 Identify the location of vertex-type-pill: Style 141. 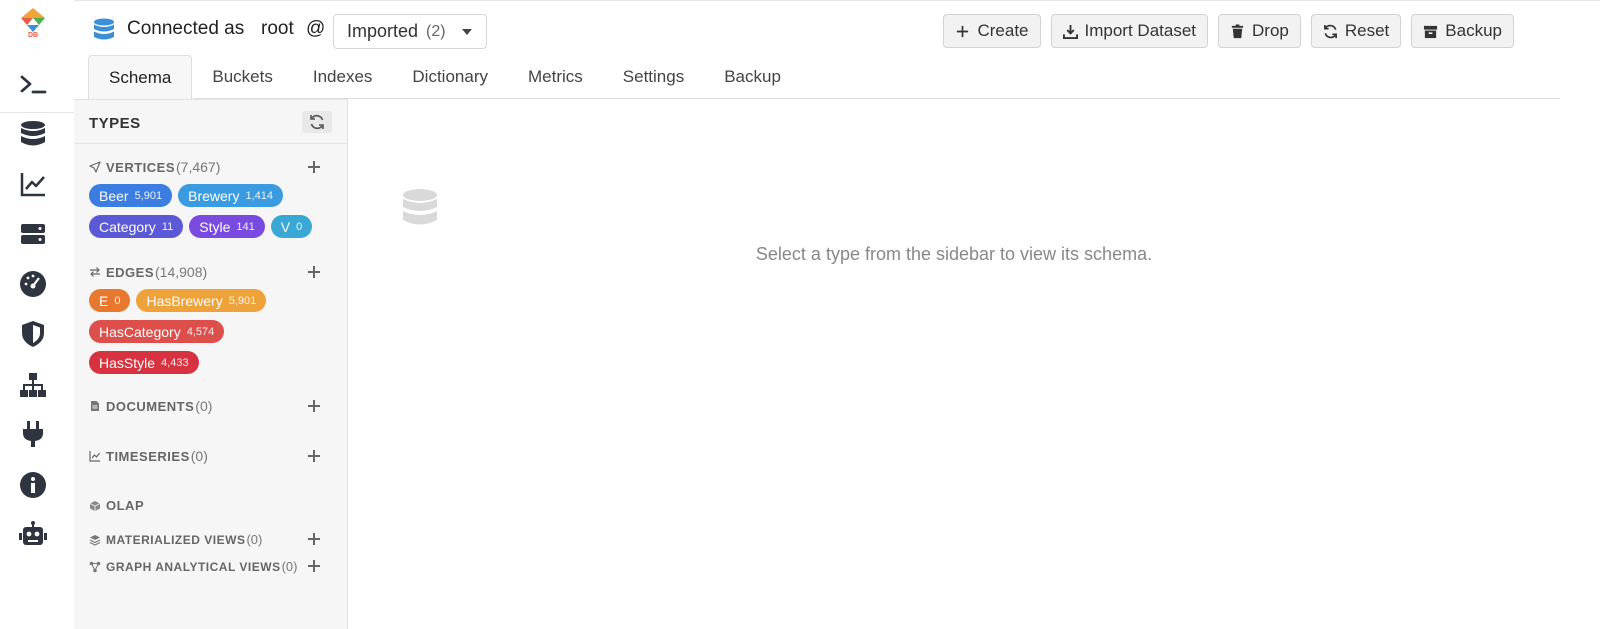
(227, 226).